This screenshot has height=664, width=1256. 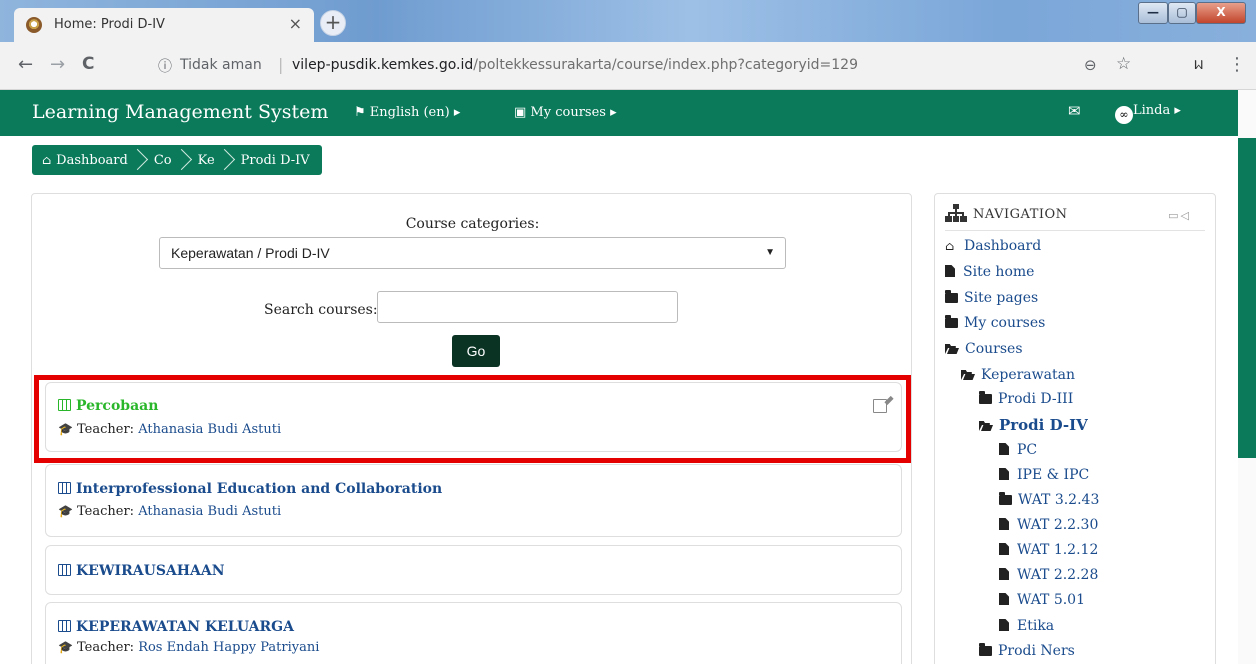 What do you see at coordinates (472, 253) in the screenshot?
I see `category-select: Keperawatan / Prodi D-IV ▼` at bounding box center [472, 253].